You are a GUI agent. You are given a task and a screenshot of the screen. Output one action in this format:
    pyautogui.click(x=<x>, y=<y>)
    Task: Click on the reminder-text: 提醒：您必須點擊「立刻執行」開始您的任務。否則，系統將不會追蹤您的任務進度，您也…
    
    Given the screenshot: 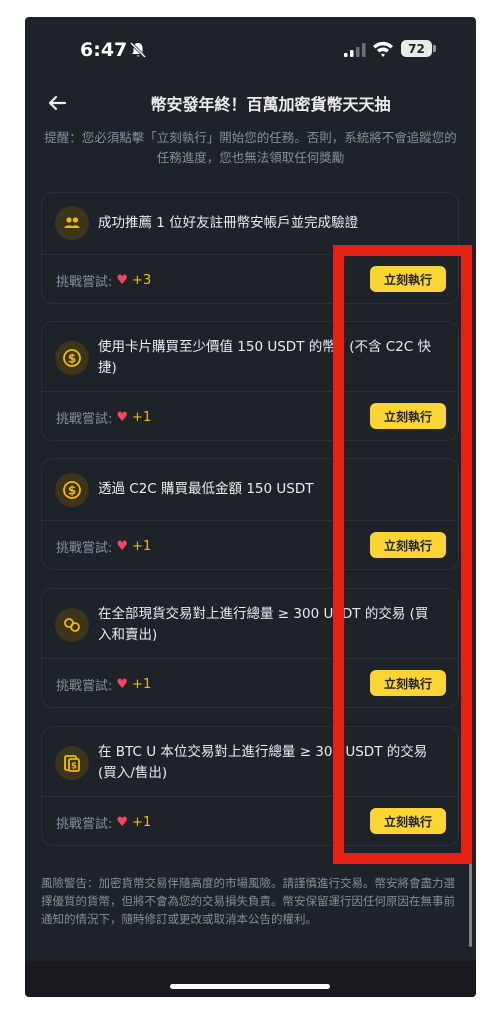 What is the action you would take?
    pyautogui.click(x=250, y=147)
    